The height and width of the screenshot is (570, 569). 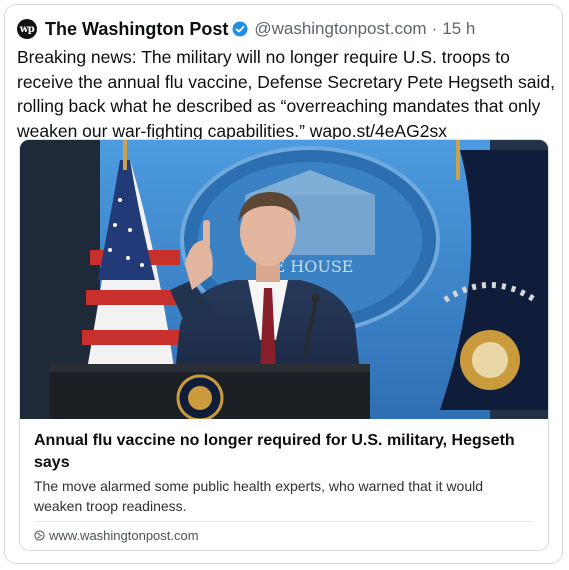 I want to click on verified-badge-icon, so click(x=240, y=29).